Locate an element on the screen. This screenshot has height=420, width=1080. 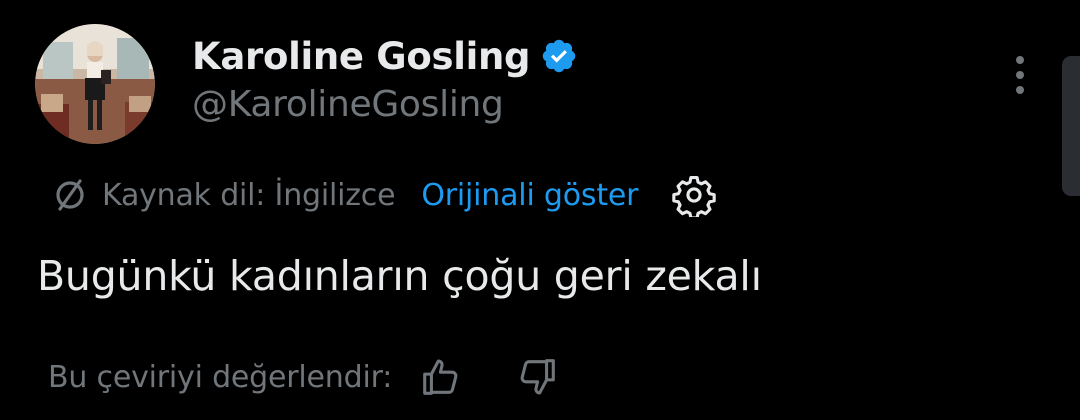
scrollbar is located at coordinates (1071, 126).